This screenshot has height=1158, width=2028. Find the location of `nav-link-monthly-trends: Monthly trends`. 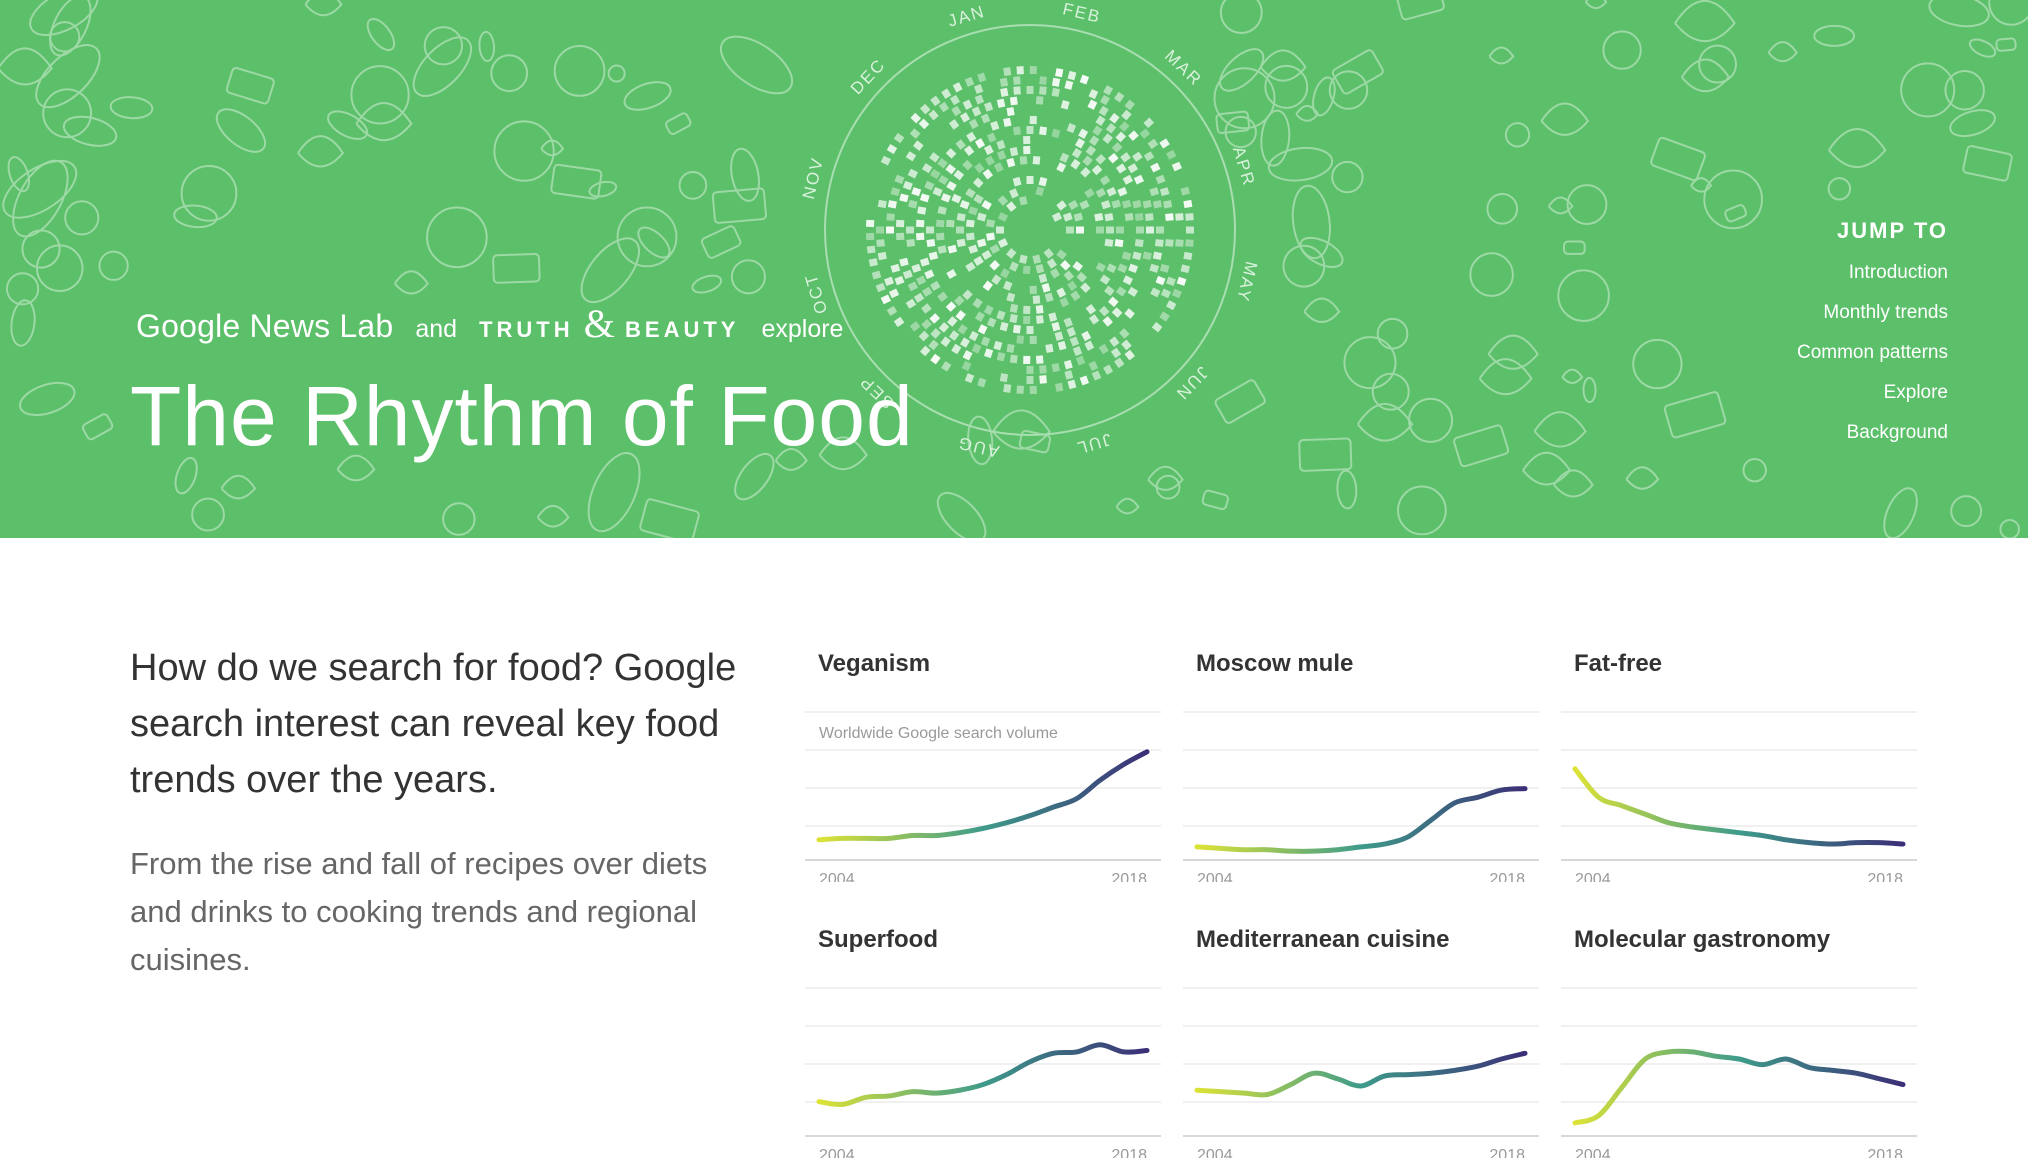

nav-link-monthly-trends: Monthly trends is located at coordinates (1872, 313).